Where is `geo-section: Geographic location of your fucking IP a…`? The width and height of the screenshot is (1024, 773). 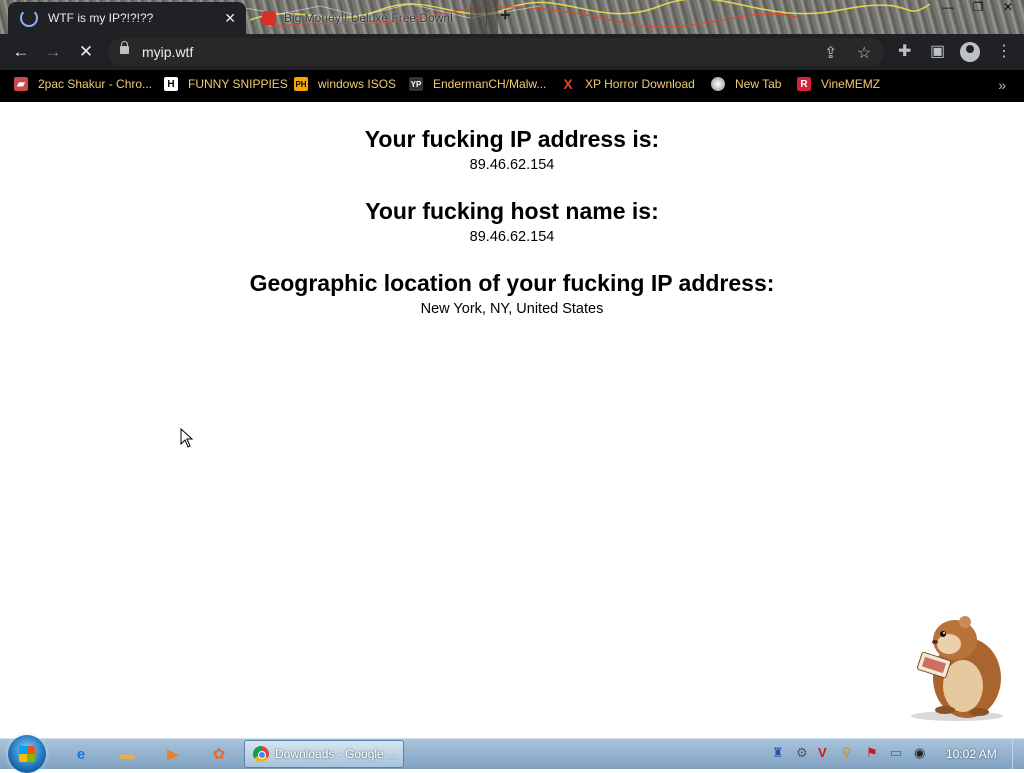 geo-section: Geographic location of your fucking IP a… is located at coordinates (512, 293).